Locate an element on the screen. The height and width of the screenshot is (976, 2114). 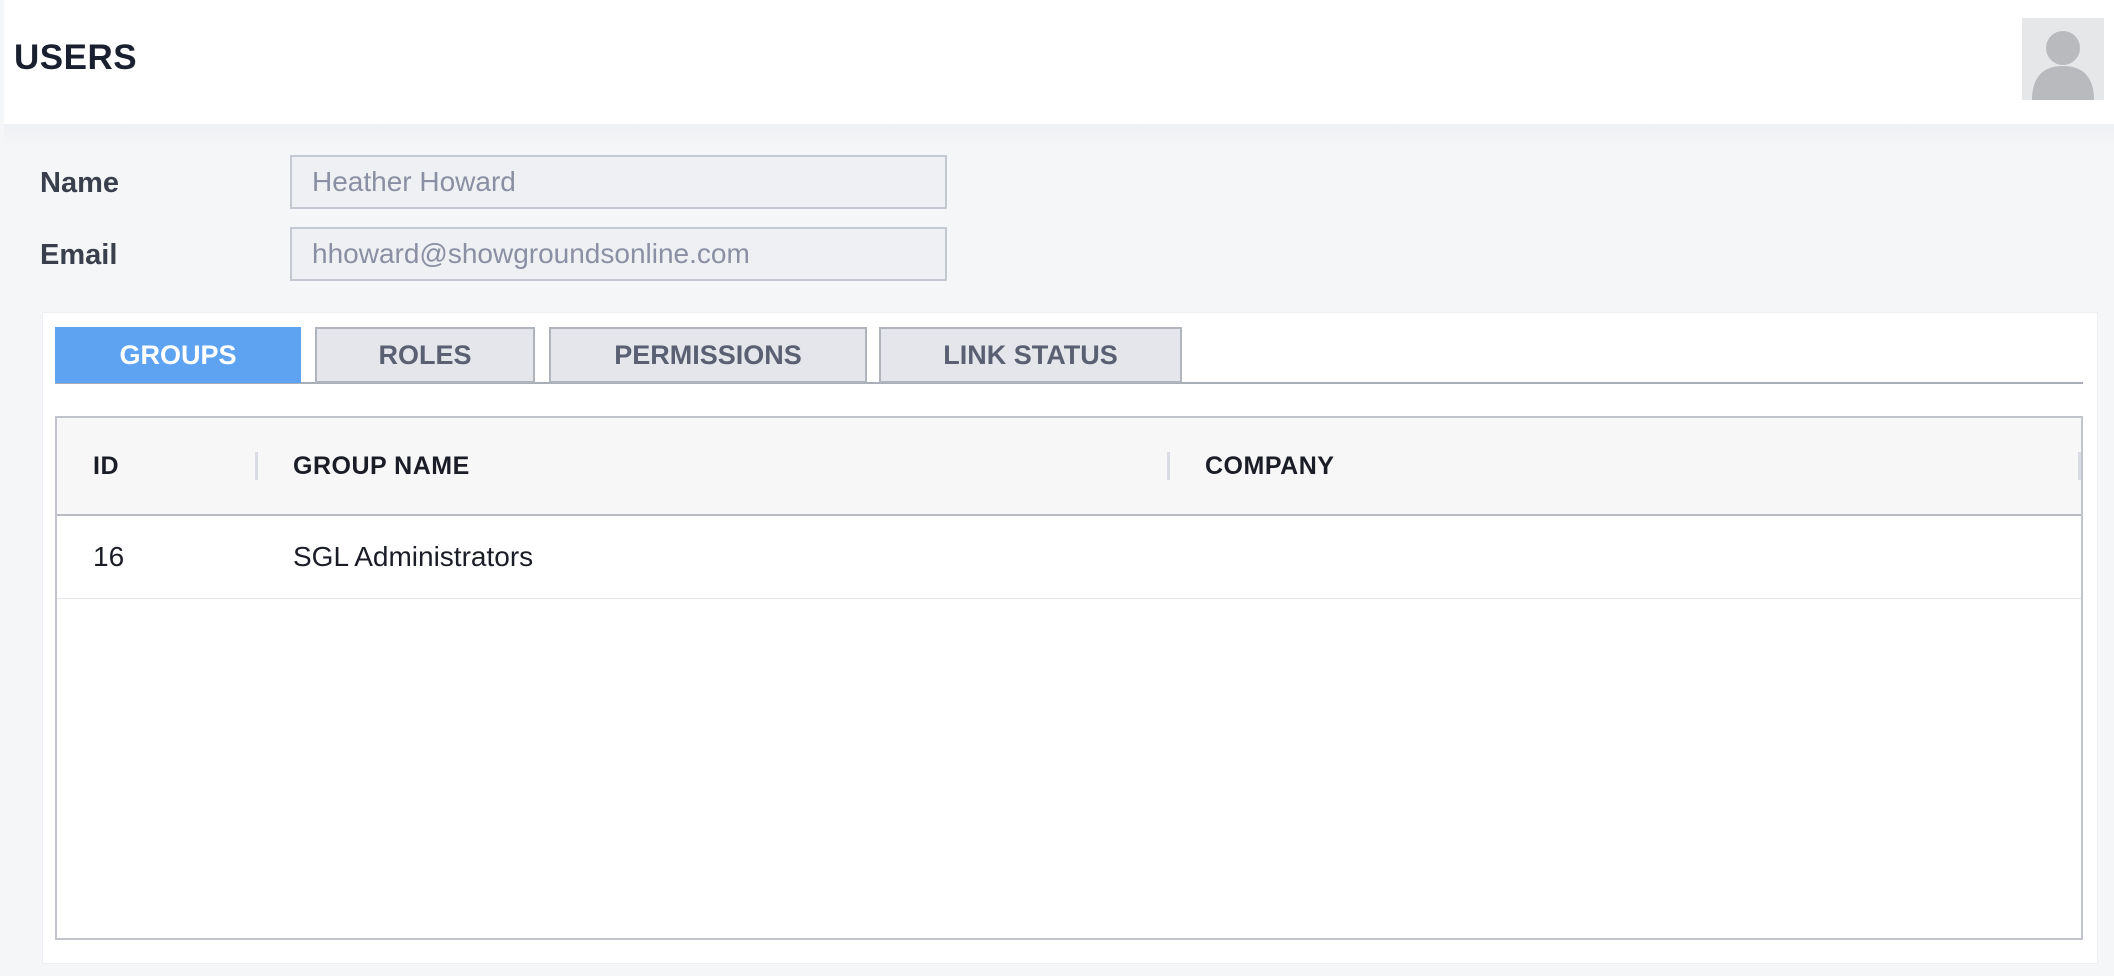
table-row: 16 SGL Administrators is located at coordinates (1069, 557).